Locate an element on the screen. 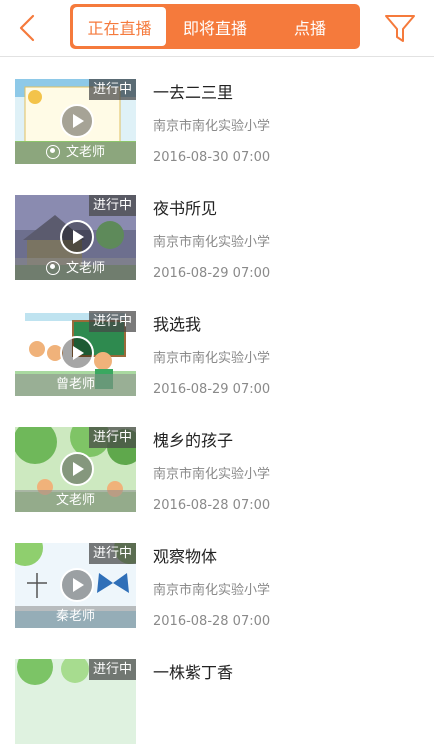 The image size is (434, 753). lesson-title: 我选我 is located at coordinates (177, 324).